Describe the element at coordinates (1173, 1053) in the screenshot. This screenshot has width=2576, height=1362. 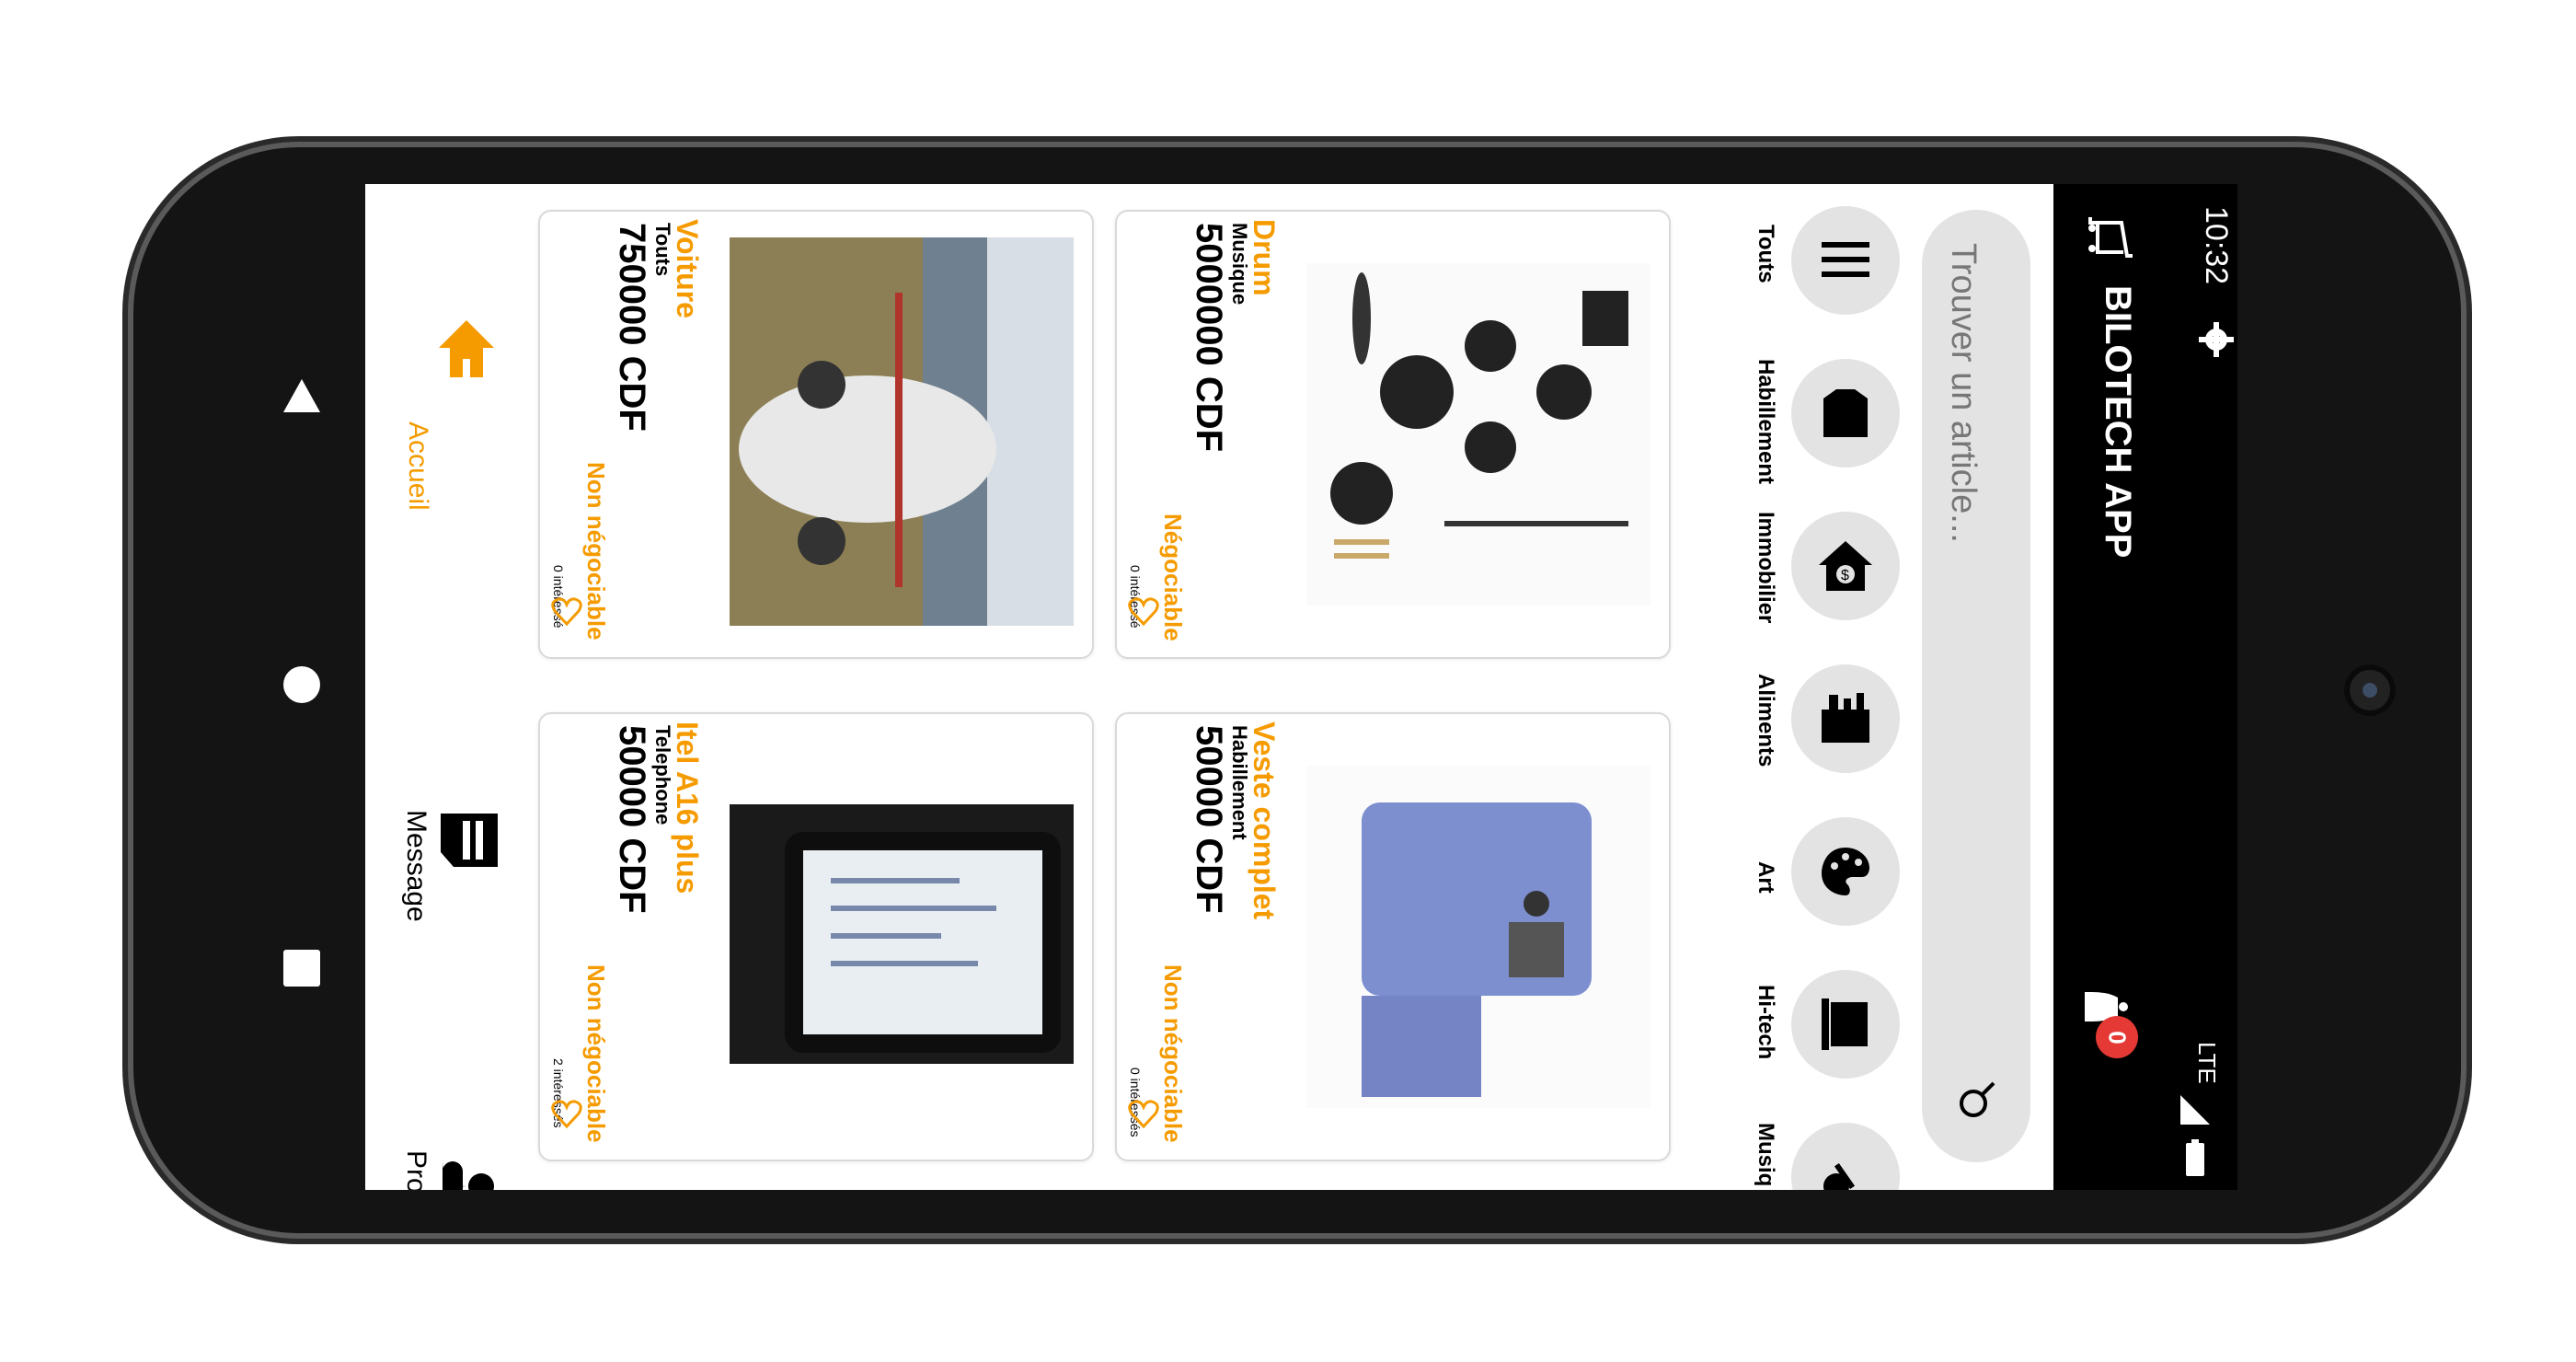
I see `product-negotiation-veste: Non négociable` at that location.